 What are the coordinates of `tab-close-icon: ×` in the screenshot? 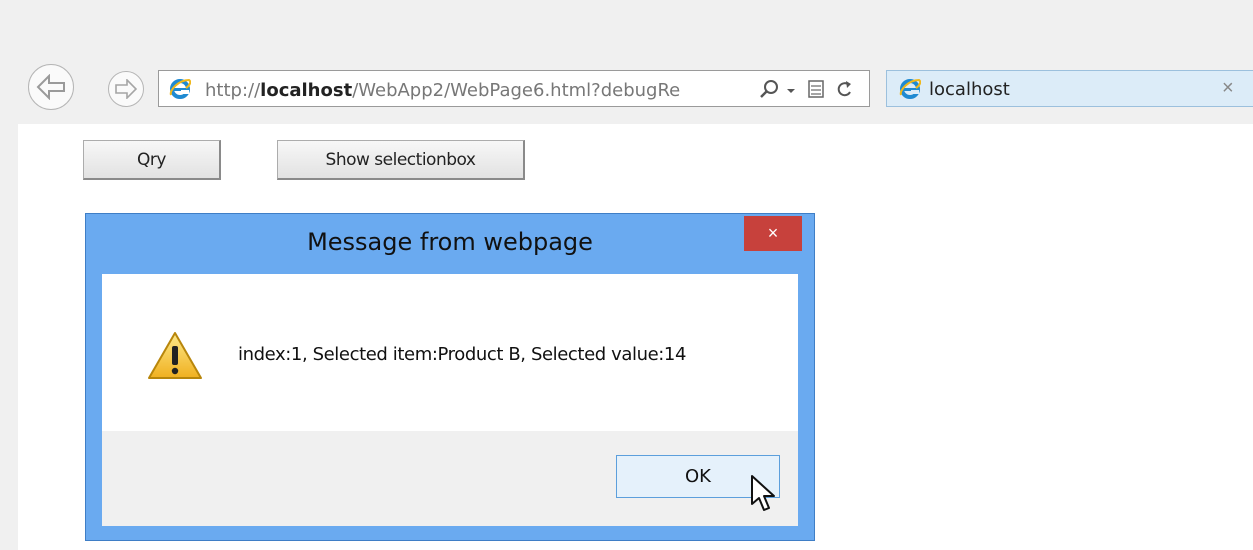 It's located at (1228, 88).